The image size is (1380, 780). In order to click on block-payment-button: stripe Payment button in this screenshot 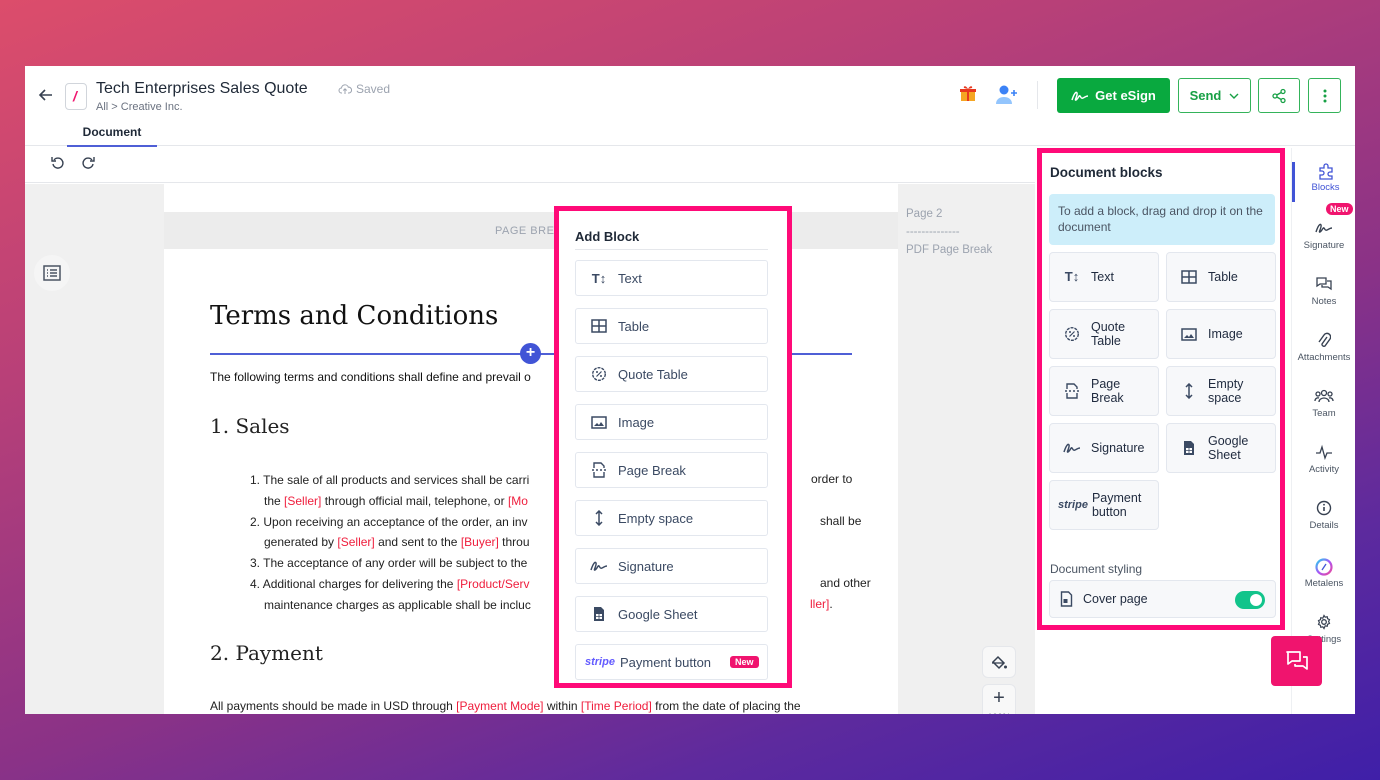, I will do `click(1104, 505)`.